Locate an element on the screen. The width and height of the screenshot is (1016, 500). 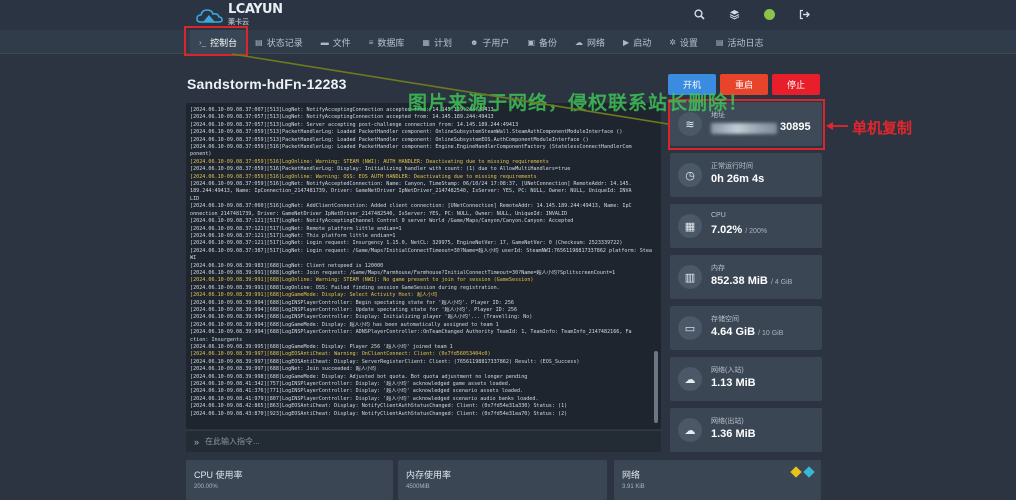
logout-icon is located at coordinates (804, 14).